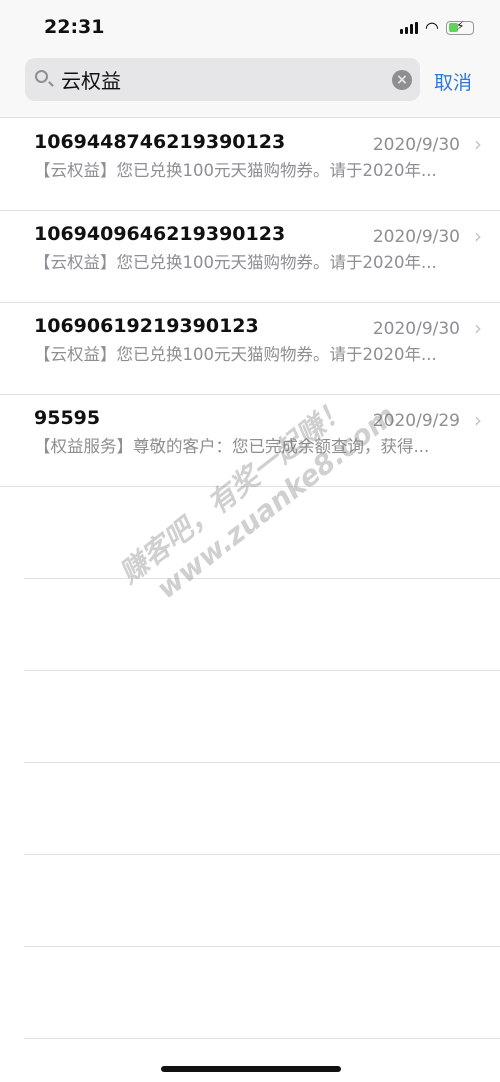 Image resolution: width=500 pixels, height=1082 pixels. I want to click on home-indicator, so click(251, 1069).